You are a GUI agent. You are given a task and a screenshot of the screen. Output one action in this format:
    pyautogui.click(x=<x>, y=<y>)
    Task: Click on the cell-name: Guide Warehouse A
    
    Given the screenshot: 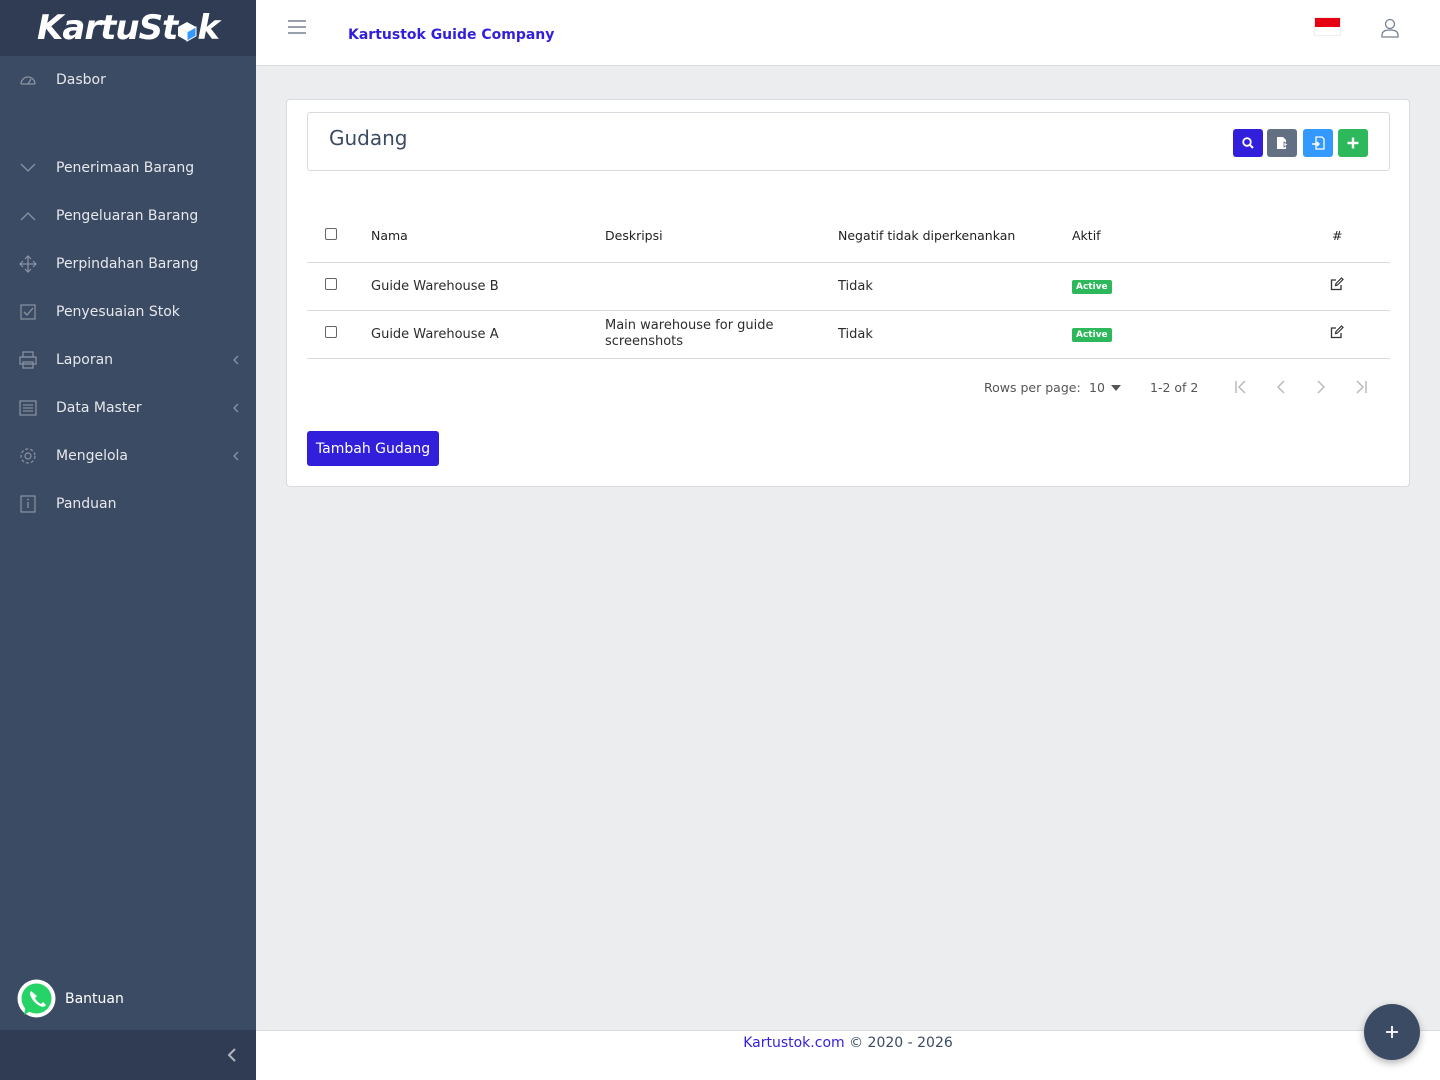 What is the action you would take?
    pyautogui.click(x=488, y=334)
    